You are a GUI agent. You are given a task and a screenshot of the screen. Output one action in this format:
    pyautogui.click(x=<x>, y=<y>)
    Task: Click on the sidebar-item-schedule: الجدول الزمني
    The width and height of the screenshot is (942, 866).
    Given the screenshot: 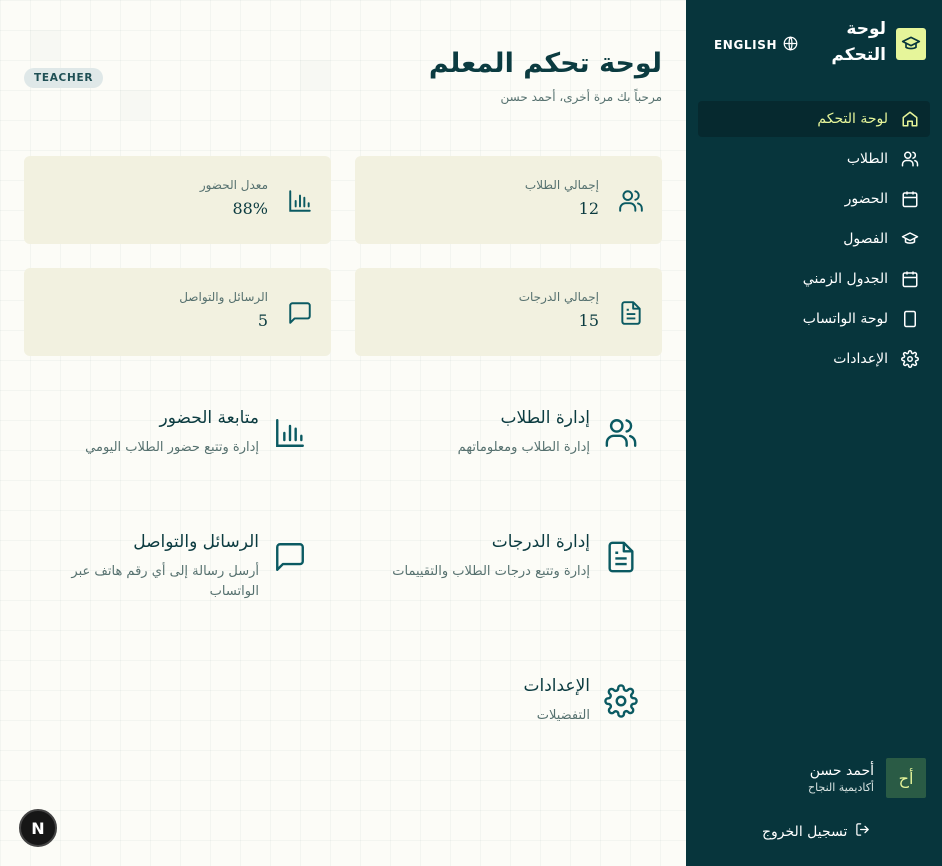 What is the action you would take?
    pyautogui.click(x=814, y=279)
    